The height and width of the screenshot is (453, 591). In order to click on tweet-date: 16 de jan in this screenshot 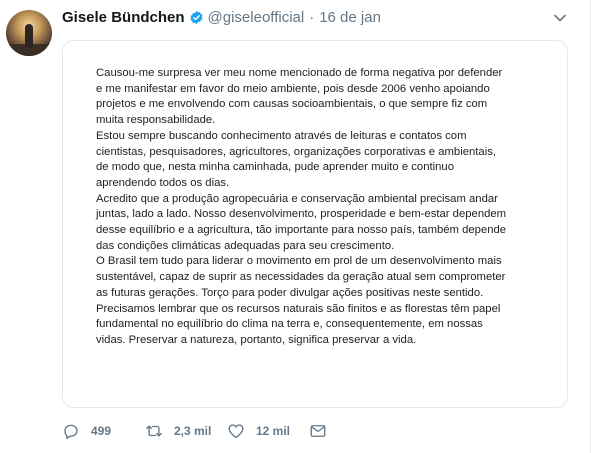, I will do `click(350, 17)`.